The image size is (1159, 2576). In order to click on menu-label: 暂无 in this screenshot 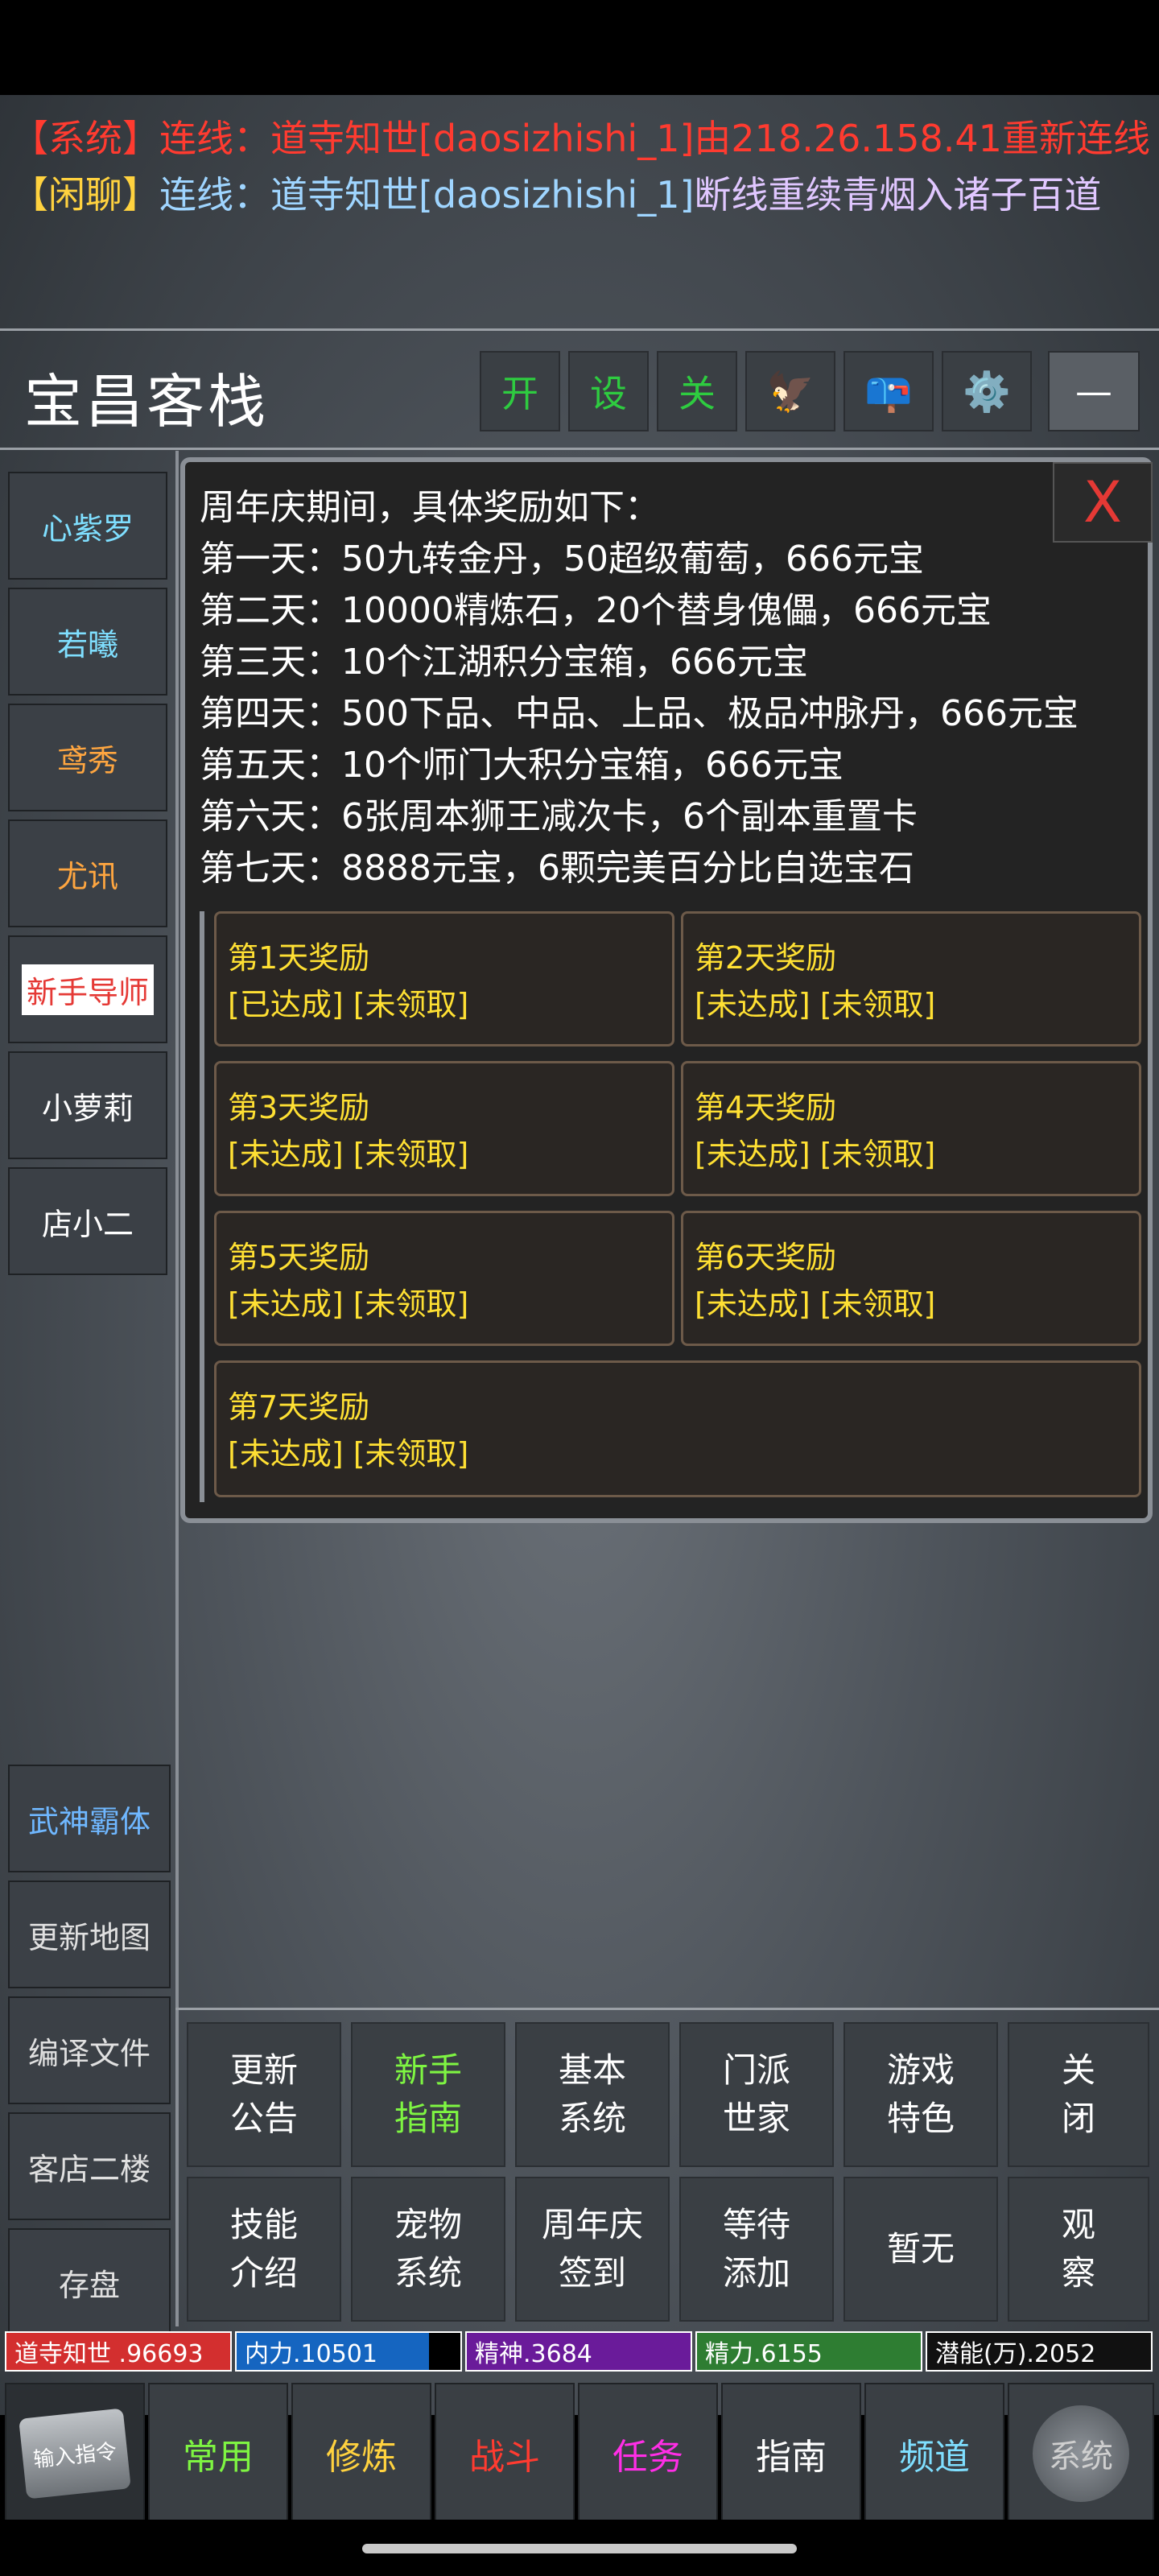, I will do `click(921, 2248)`.